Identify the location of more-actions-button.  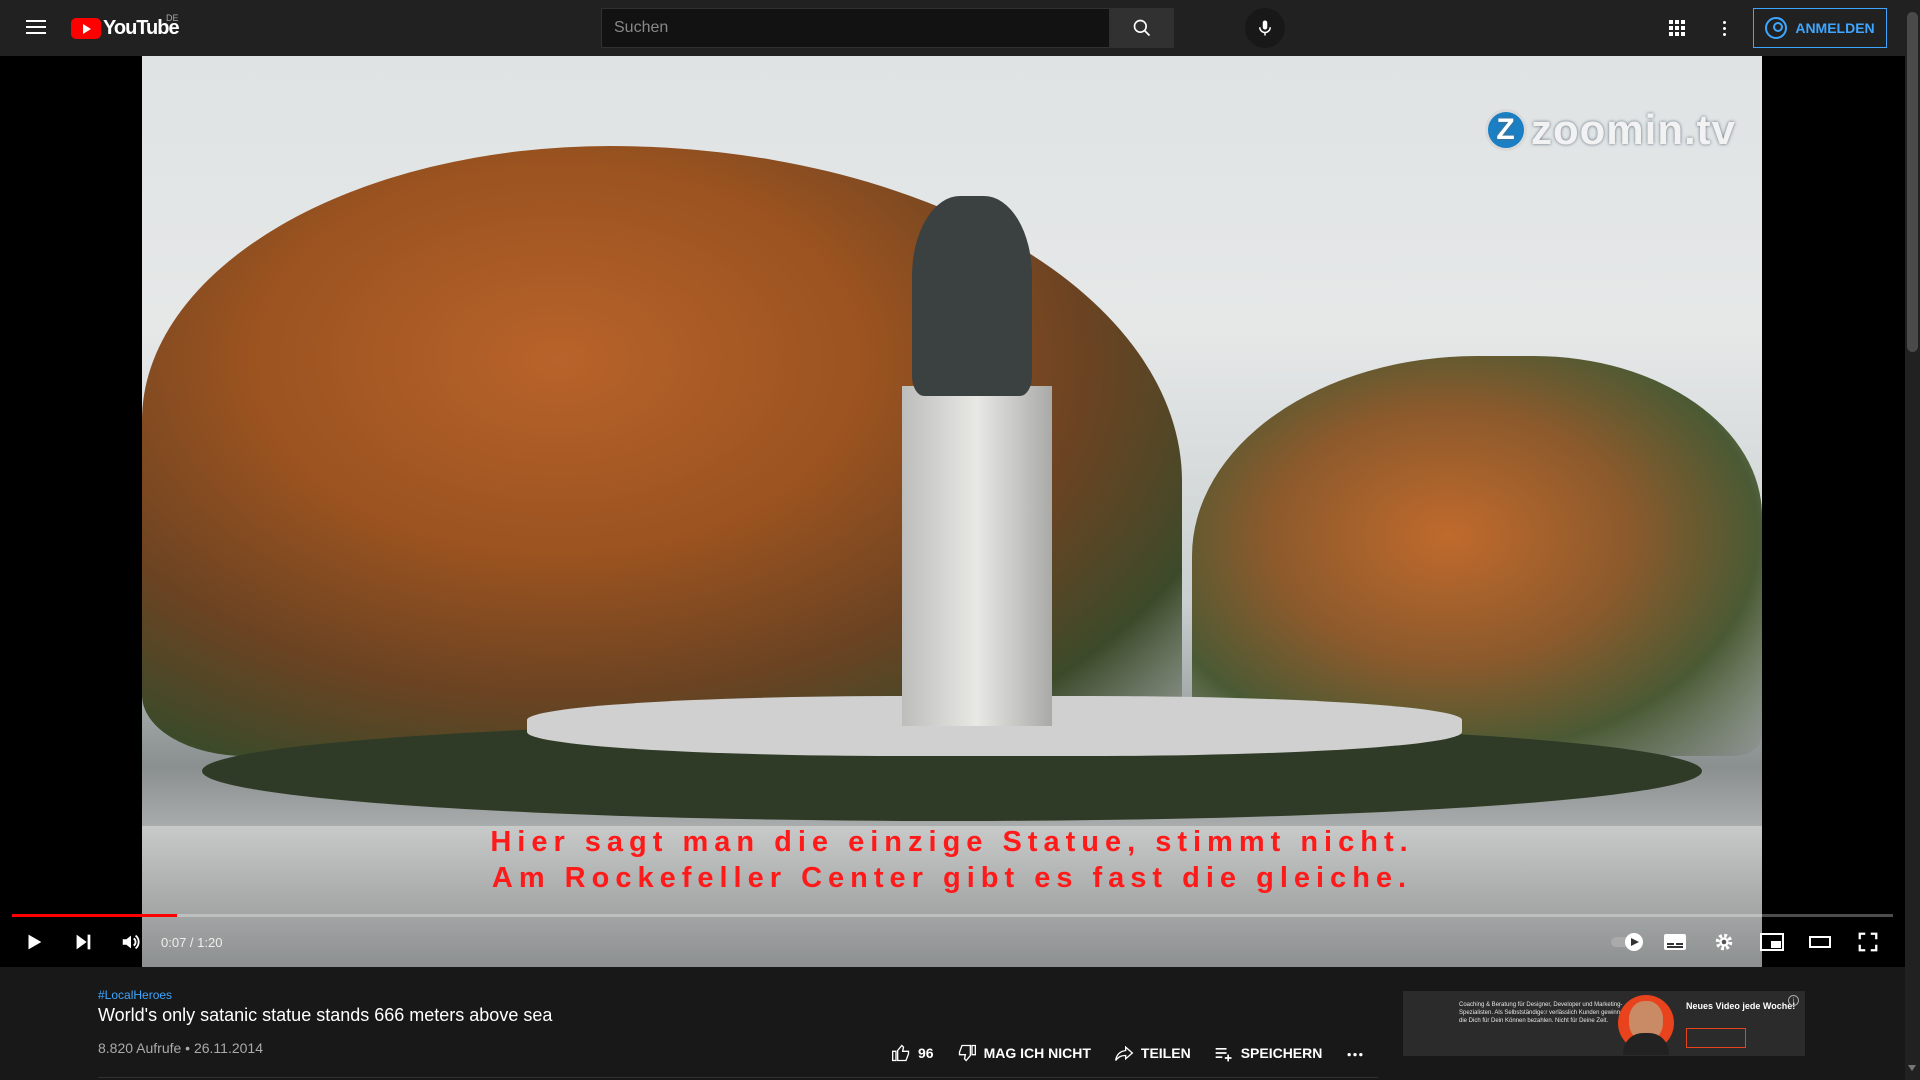
(1355, 1053).